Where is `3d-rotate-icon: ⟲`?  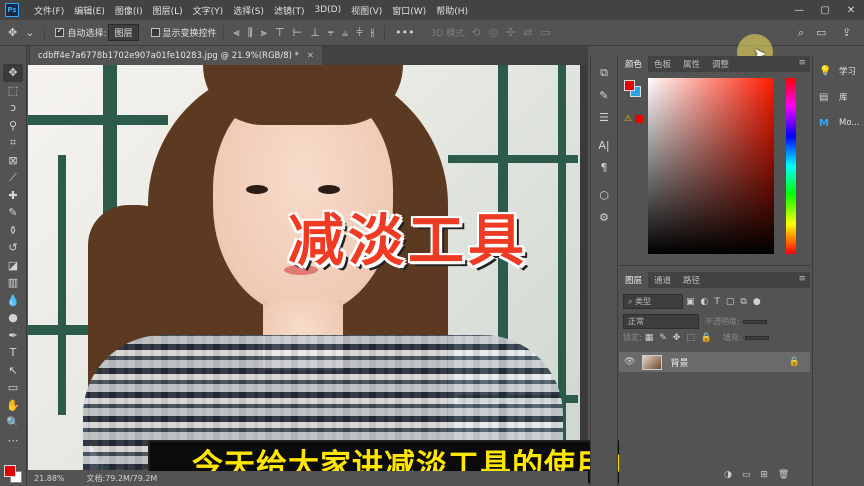
3d-rotate-icon: ⟲ is located at coordinates (475, 32).